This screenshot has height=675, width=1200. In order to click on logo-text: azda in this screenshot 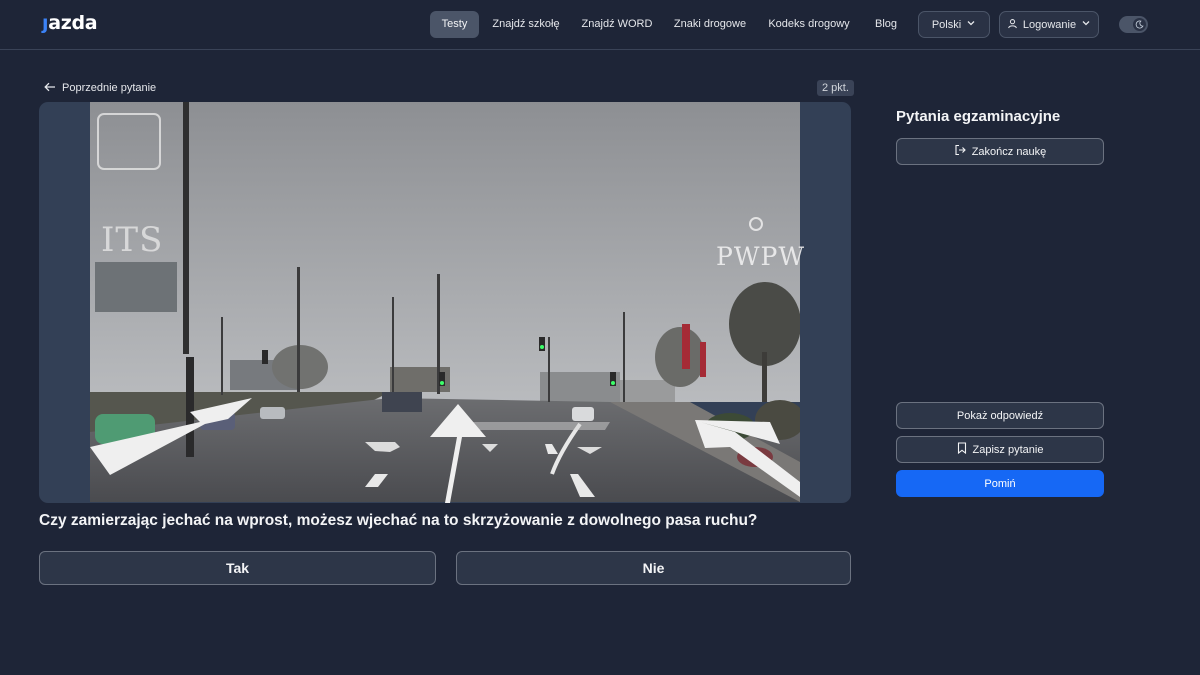, I will do `click(73, 23)`.